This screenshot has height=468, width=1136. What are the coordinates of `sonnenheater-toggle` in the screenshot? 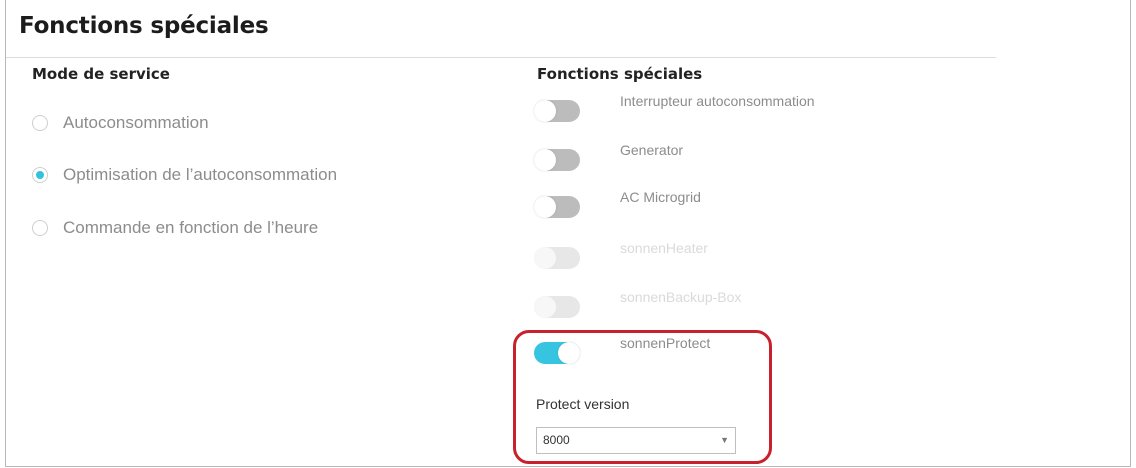 It's located at (557, 258).